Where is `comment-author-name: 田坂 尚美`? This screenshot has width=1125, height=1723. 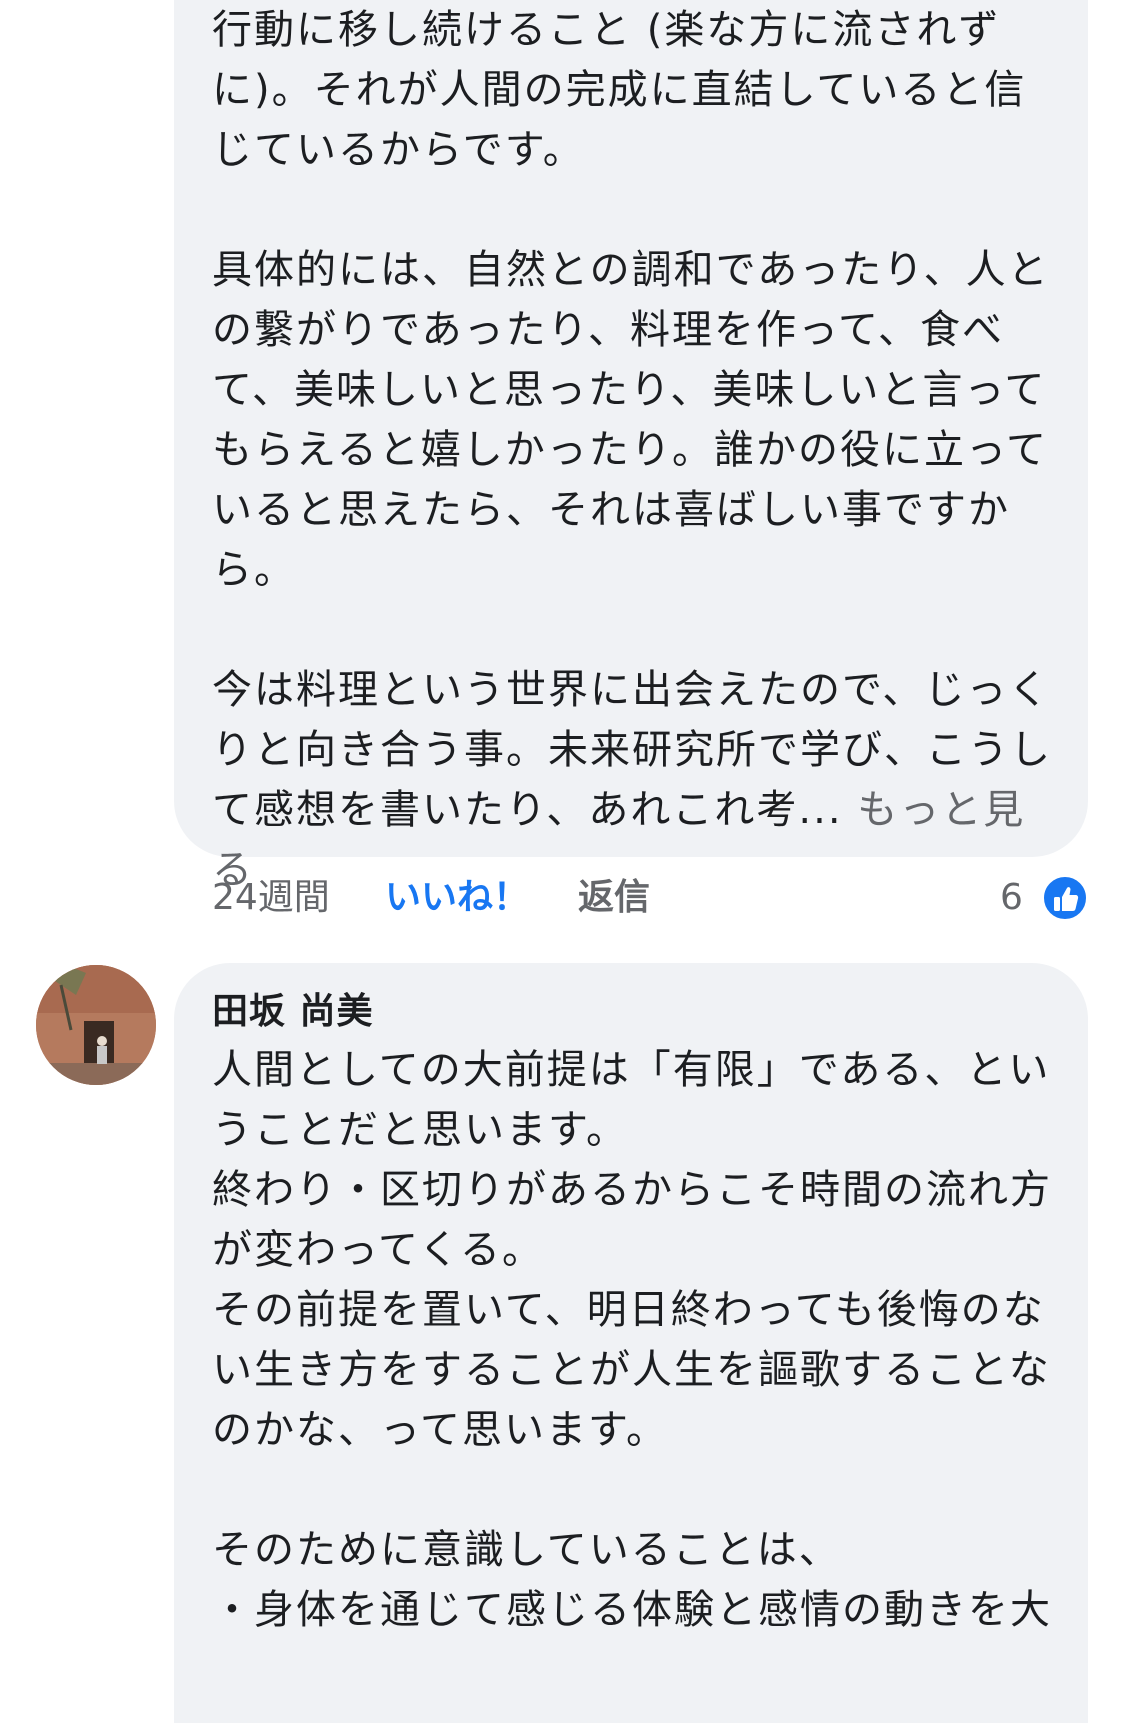
comment-author-name: 田坂 尚美 is located at coordinates (293, 1012).